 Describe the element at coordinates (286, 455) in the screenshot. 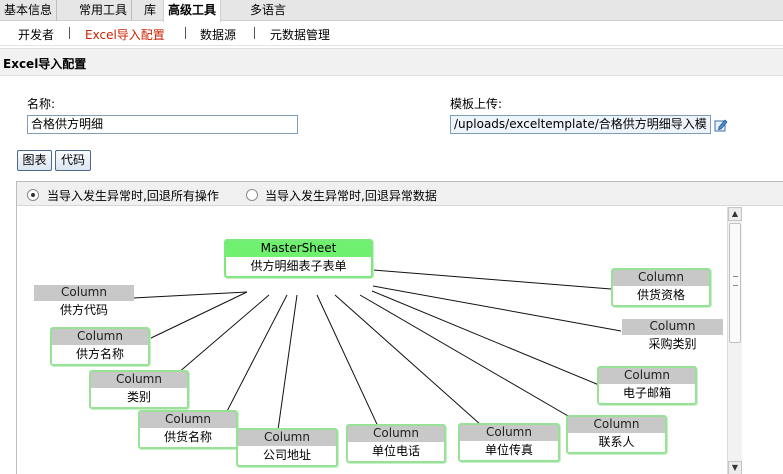

I see `column-name: 公司地址` at that location.